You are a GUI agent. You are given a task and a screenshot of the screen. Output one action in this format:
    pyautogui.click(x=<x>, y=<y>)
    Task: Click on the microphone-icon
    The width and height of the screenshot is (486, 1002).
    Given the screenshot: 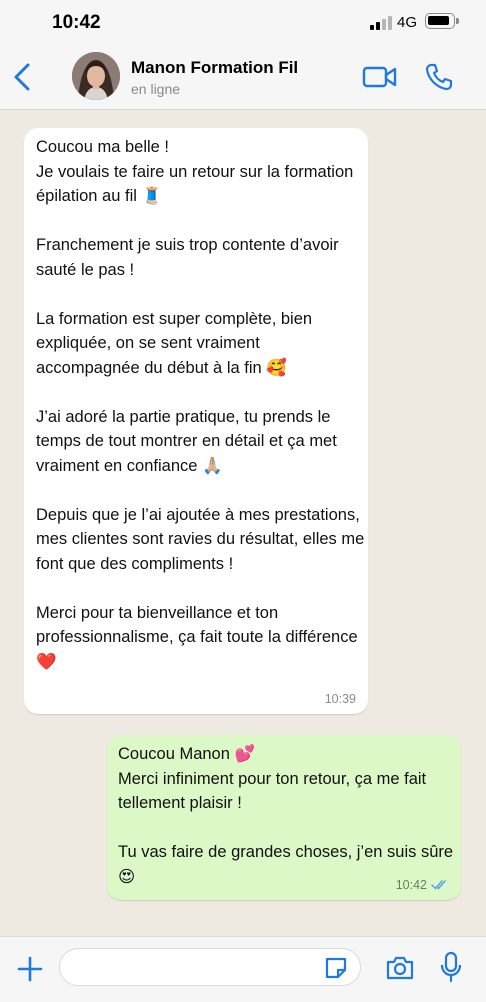 What is the action you would take?
    pyautogui.click(x=451, y=967)
    